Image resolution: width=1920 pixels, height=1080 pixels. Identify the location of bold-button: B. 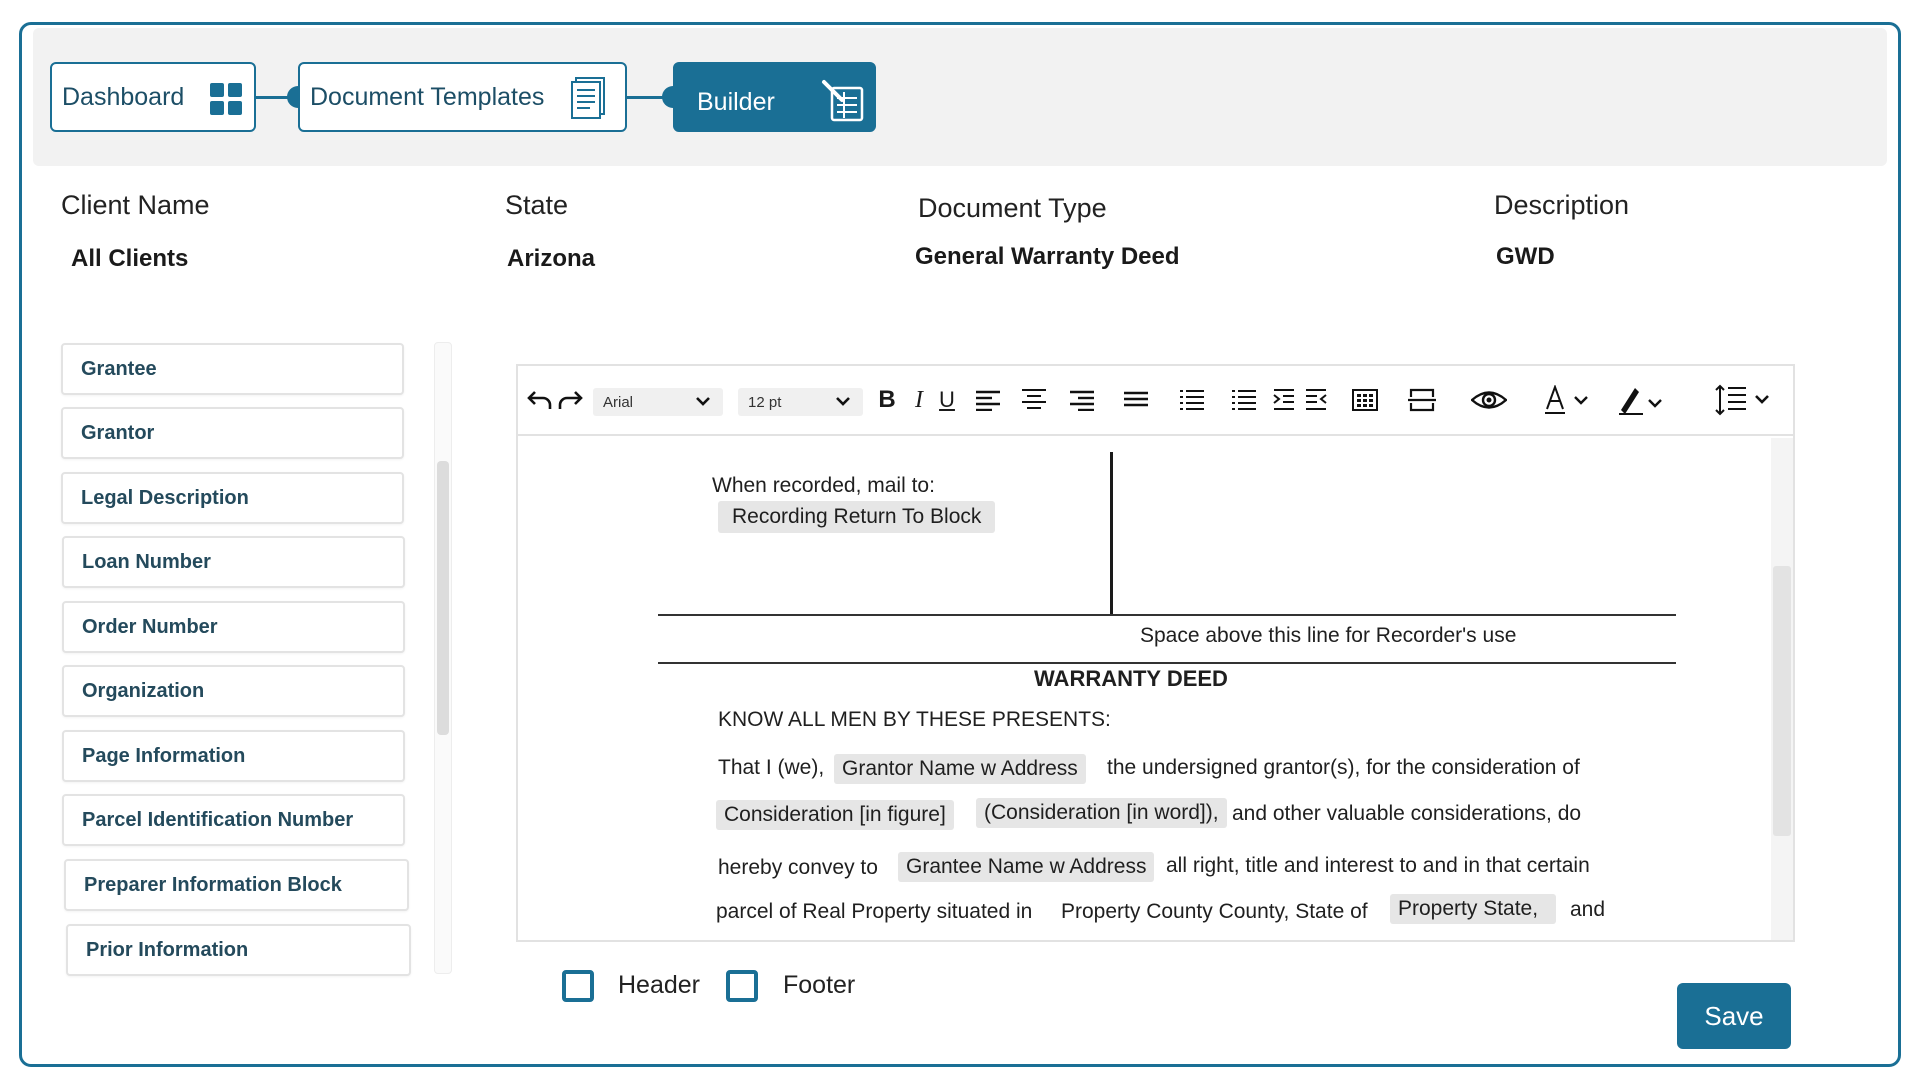
(887, 400).